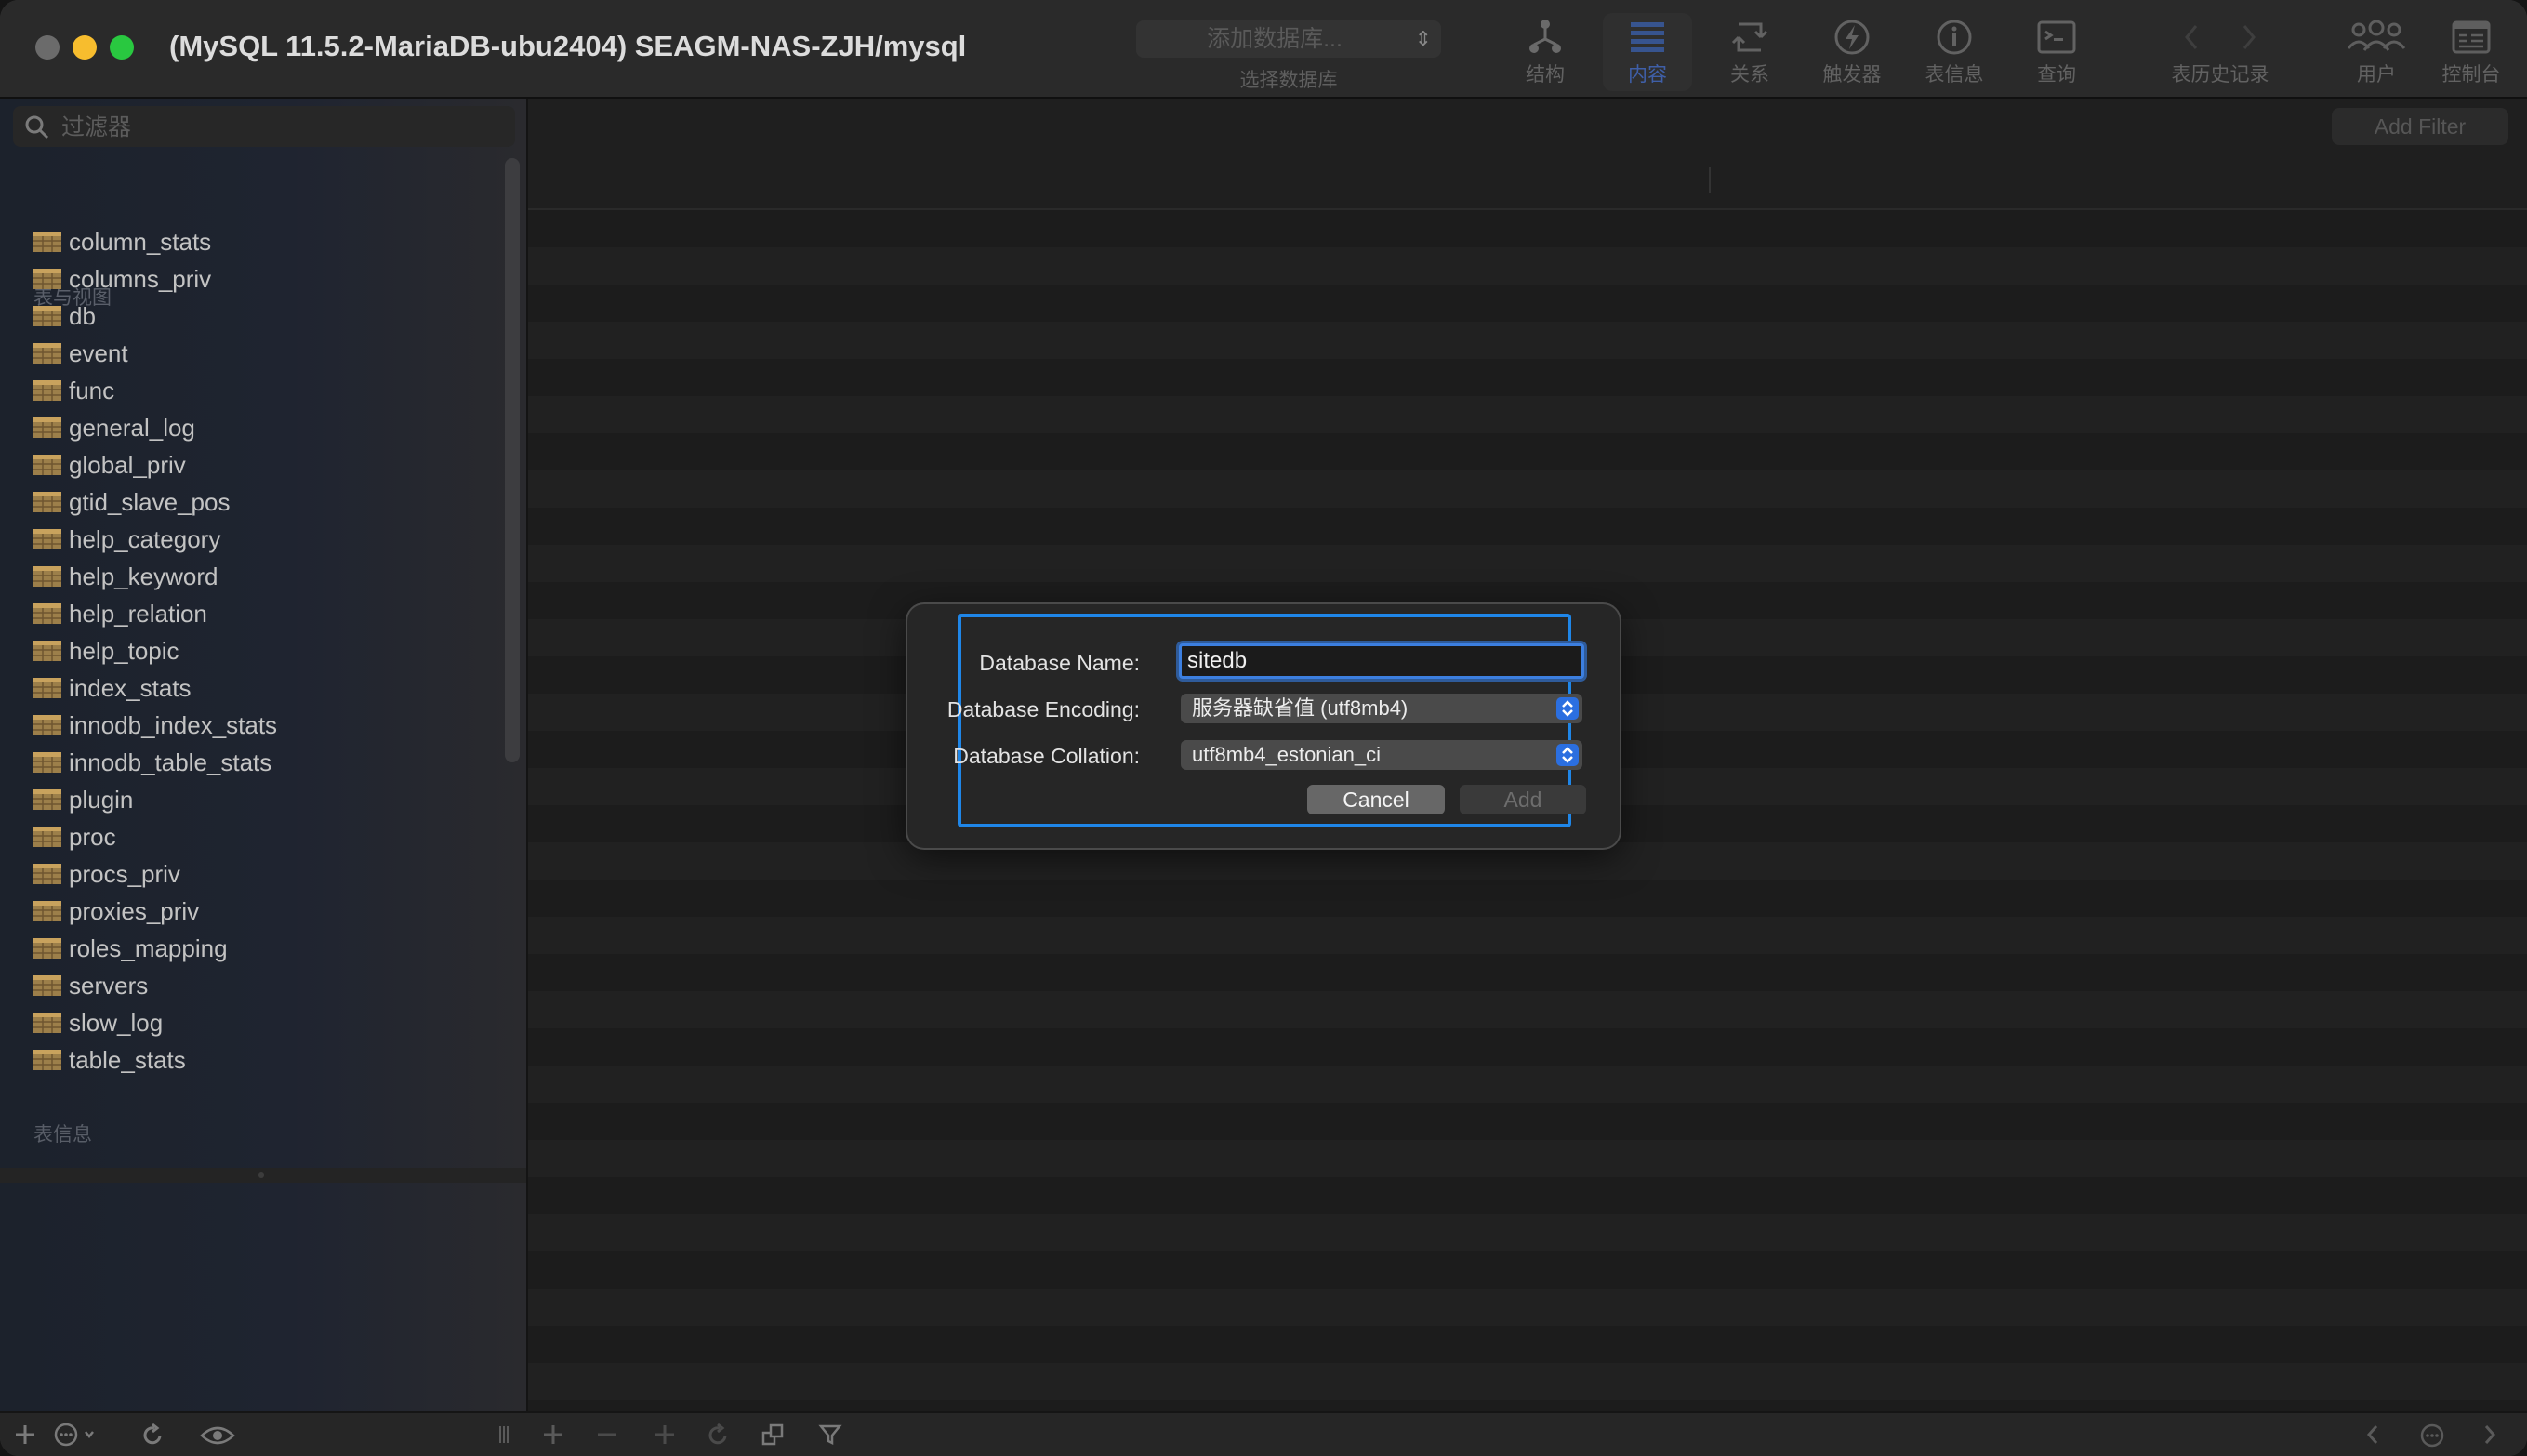 This screenshot has height=1456, width=2527. What do you see at coordinates (155, 576) in the screenshot?
I see `table-list-item: help_keyword` at bounding box center [155, 576].